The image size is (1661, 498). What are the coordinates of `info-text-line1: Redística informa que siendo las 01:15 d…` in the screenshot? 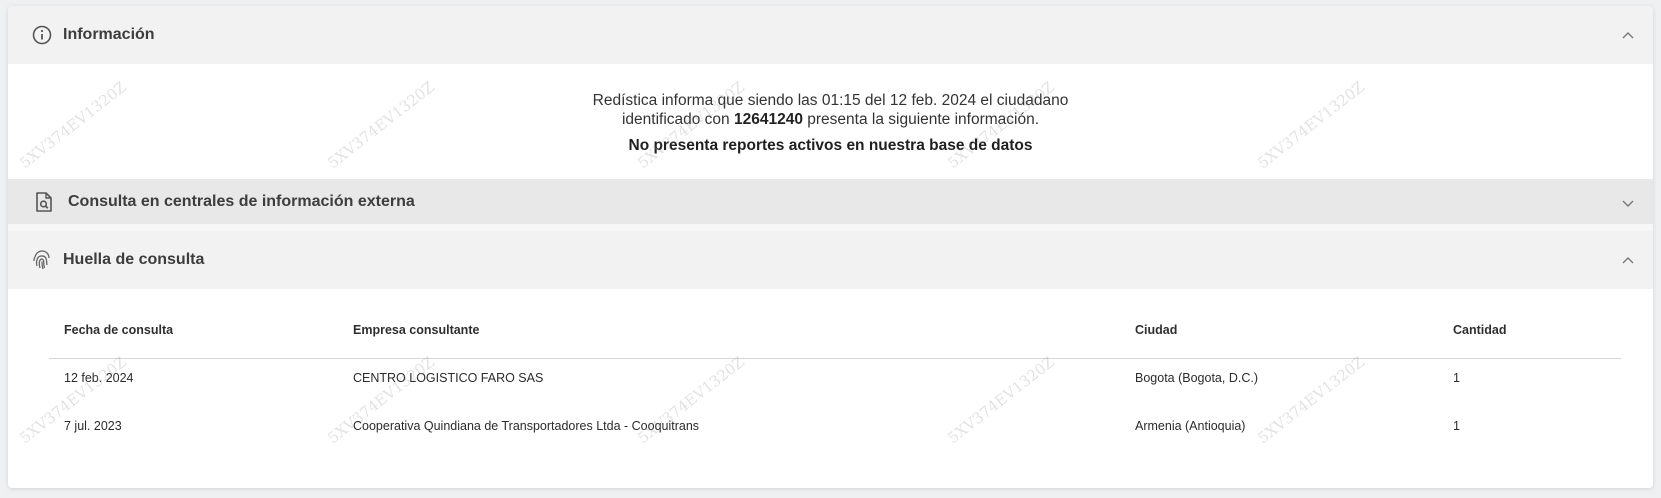 It's located at (830, 100).